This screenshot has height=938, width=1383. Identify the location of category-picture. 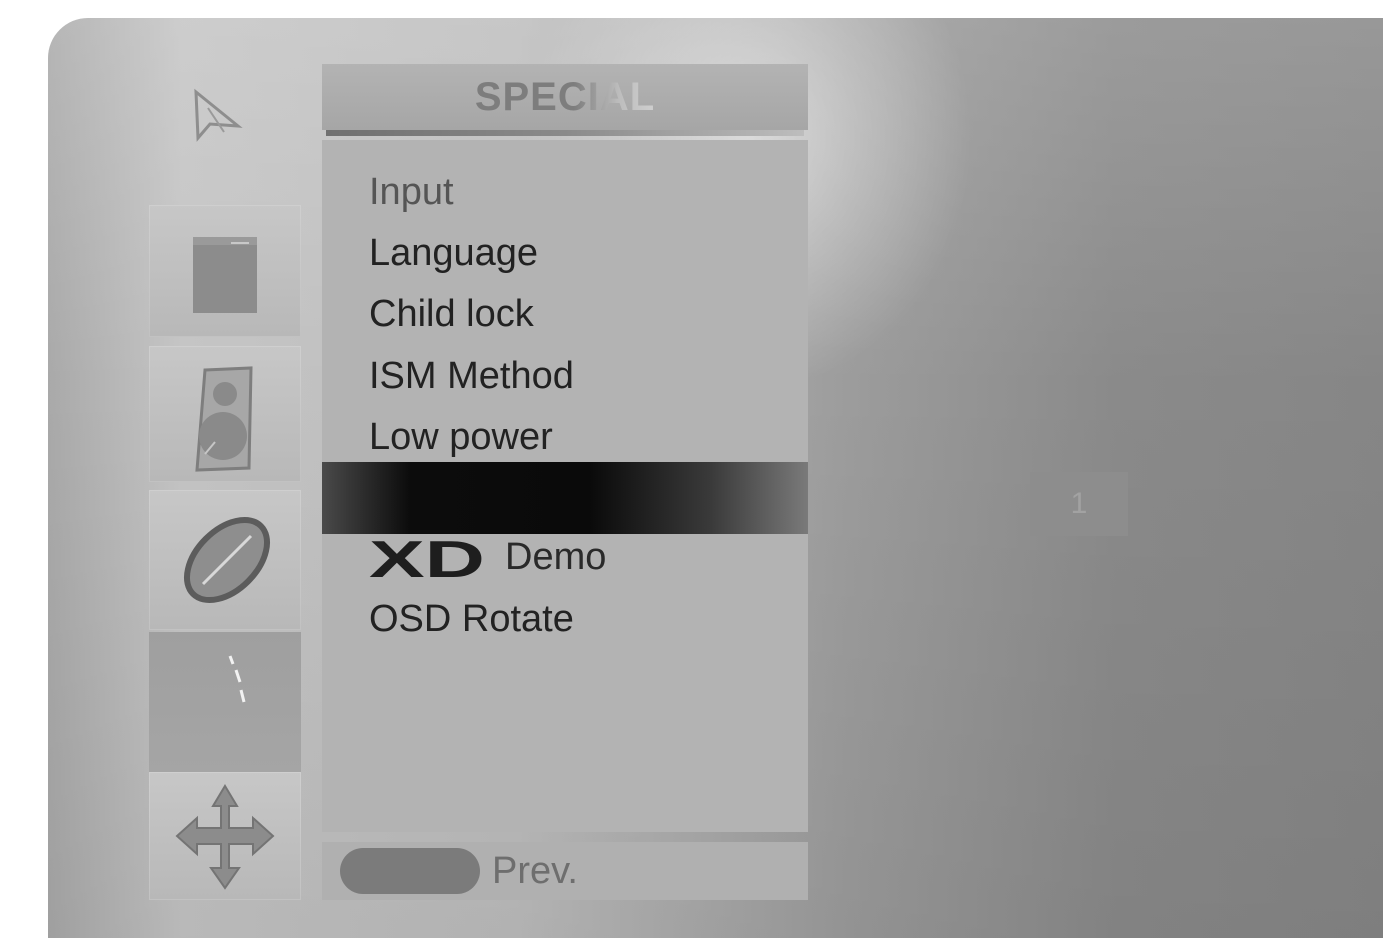
(225, 271).